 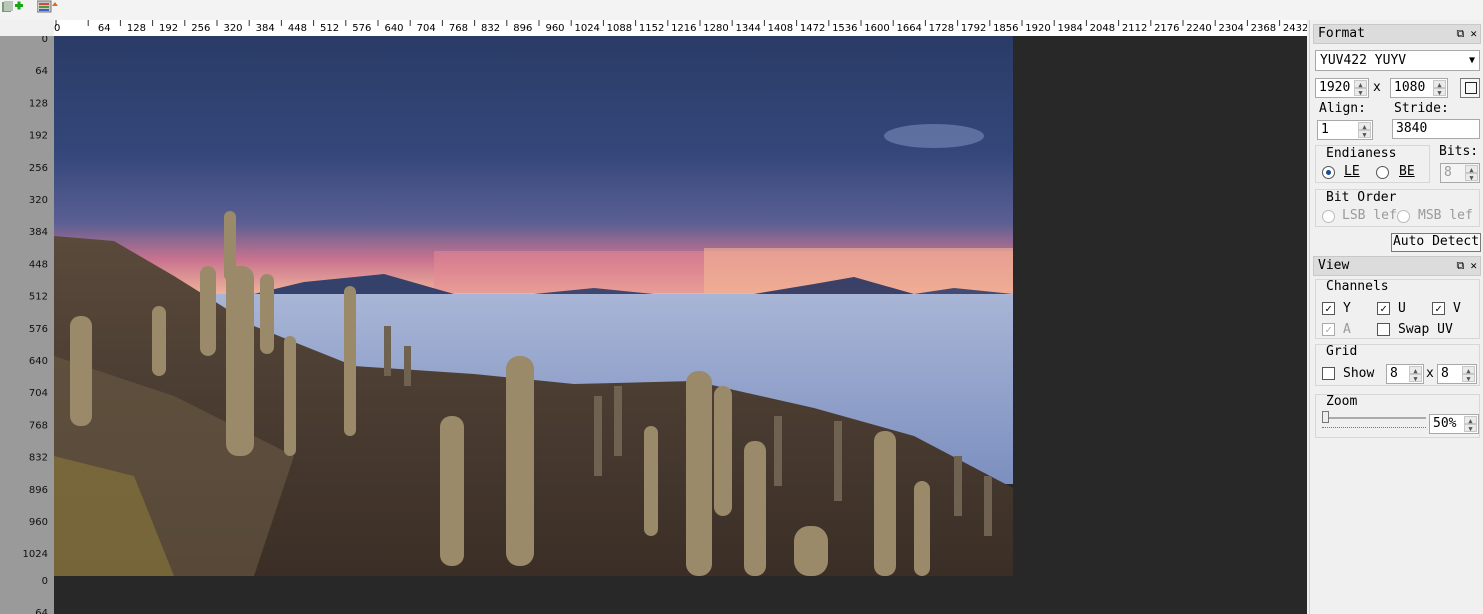 What do you see at coordinates (1436, 242) in the screenshot?
I see `auto-detect-button: Auto Detect` at bounding box center [1436, 242].